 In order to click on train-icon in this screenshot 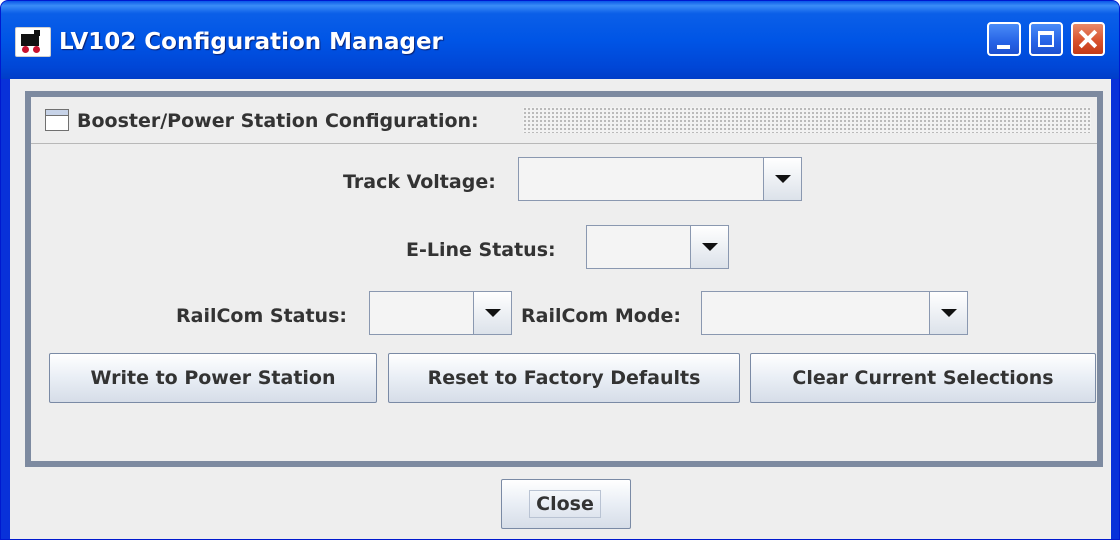, I will do `click(33, 42)`.